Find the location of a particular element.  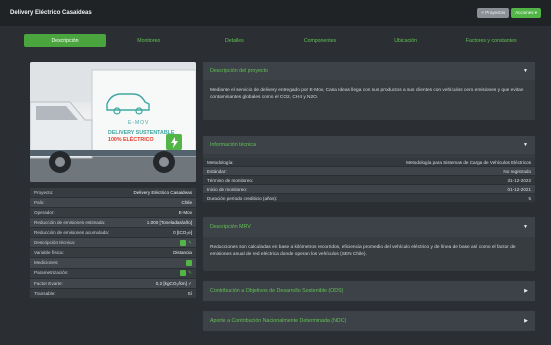

table-row: Mediciones: is located at coordinates (113, 263).